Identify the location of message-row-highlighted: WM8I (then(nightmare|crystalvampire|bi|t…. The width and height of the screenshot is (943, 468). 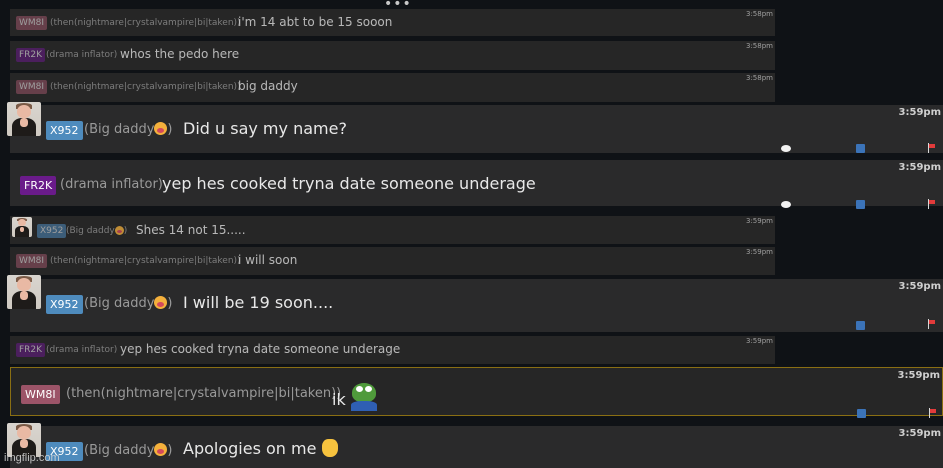
(476, 392).